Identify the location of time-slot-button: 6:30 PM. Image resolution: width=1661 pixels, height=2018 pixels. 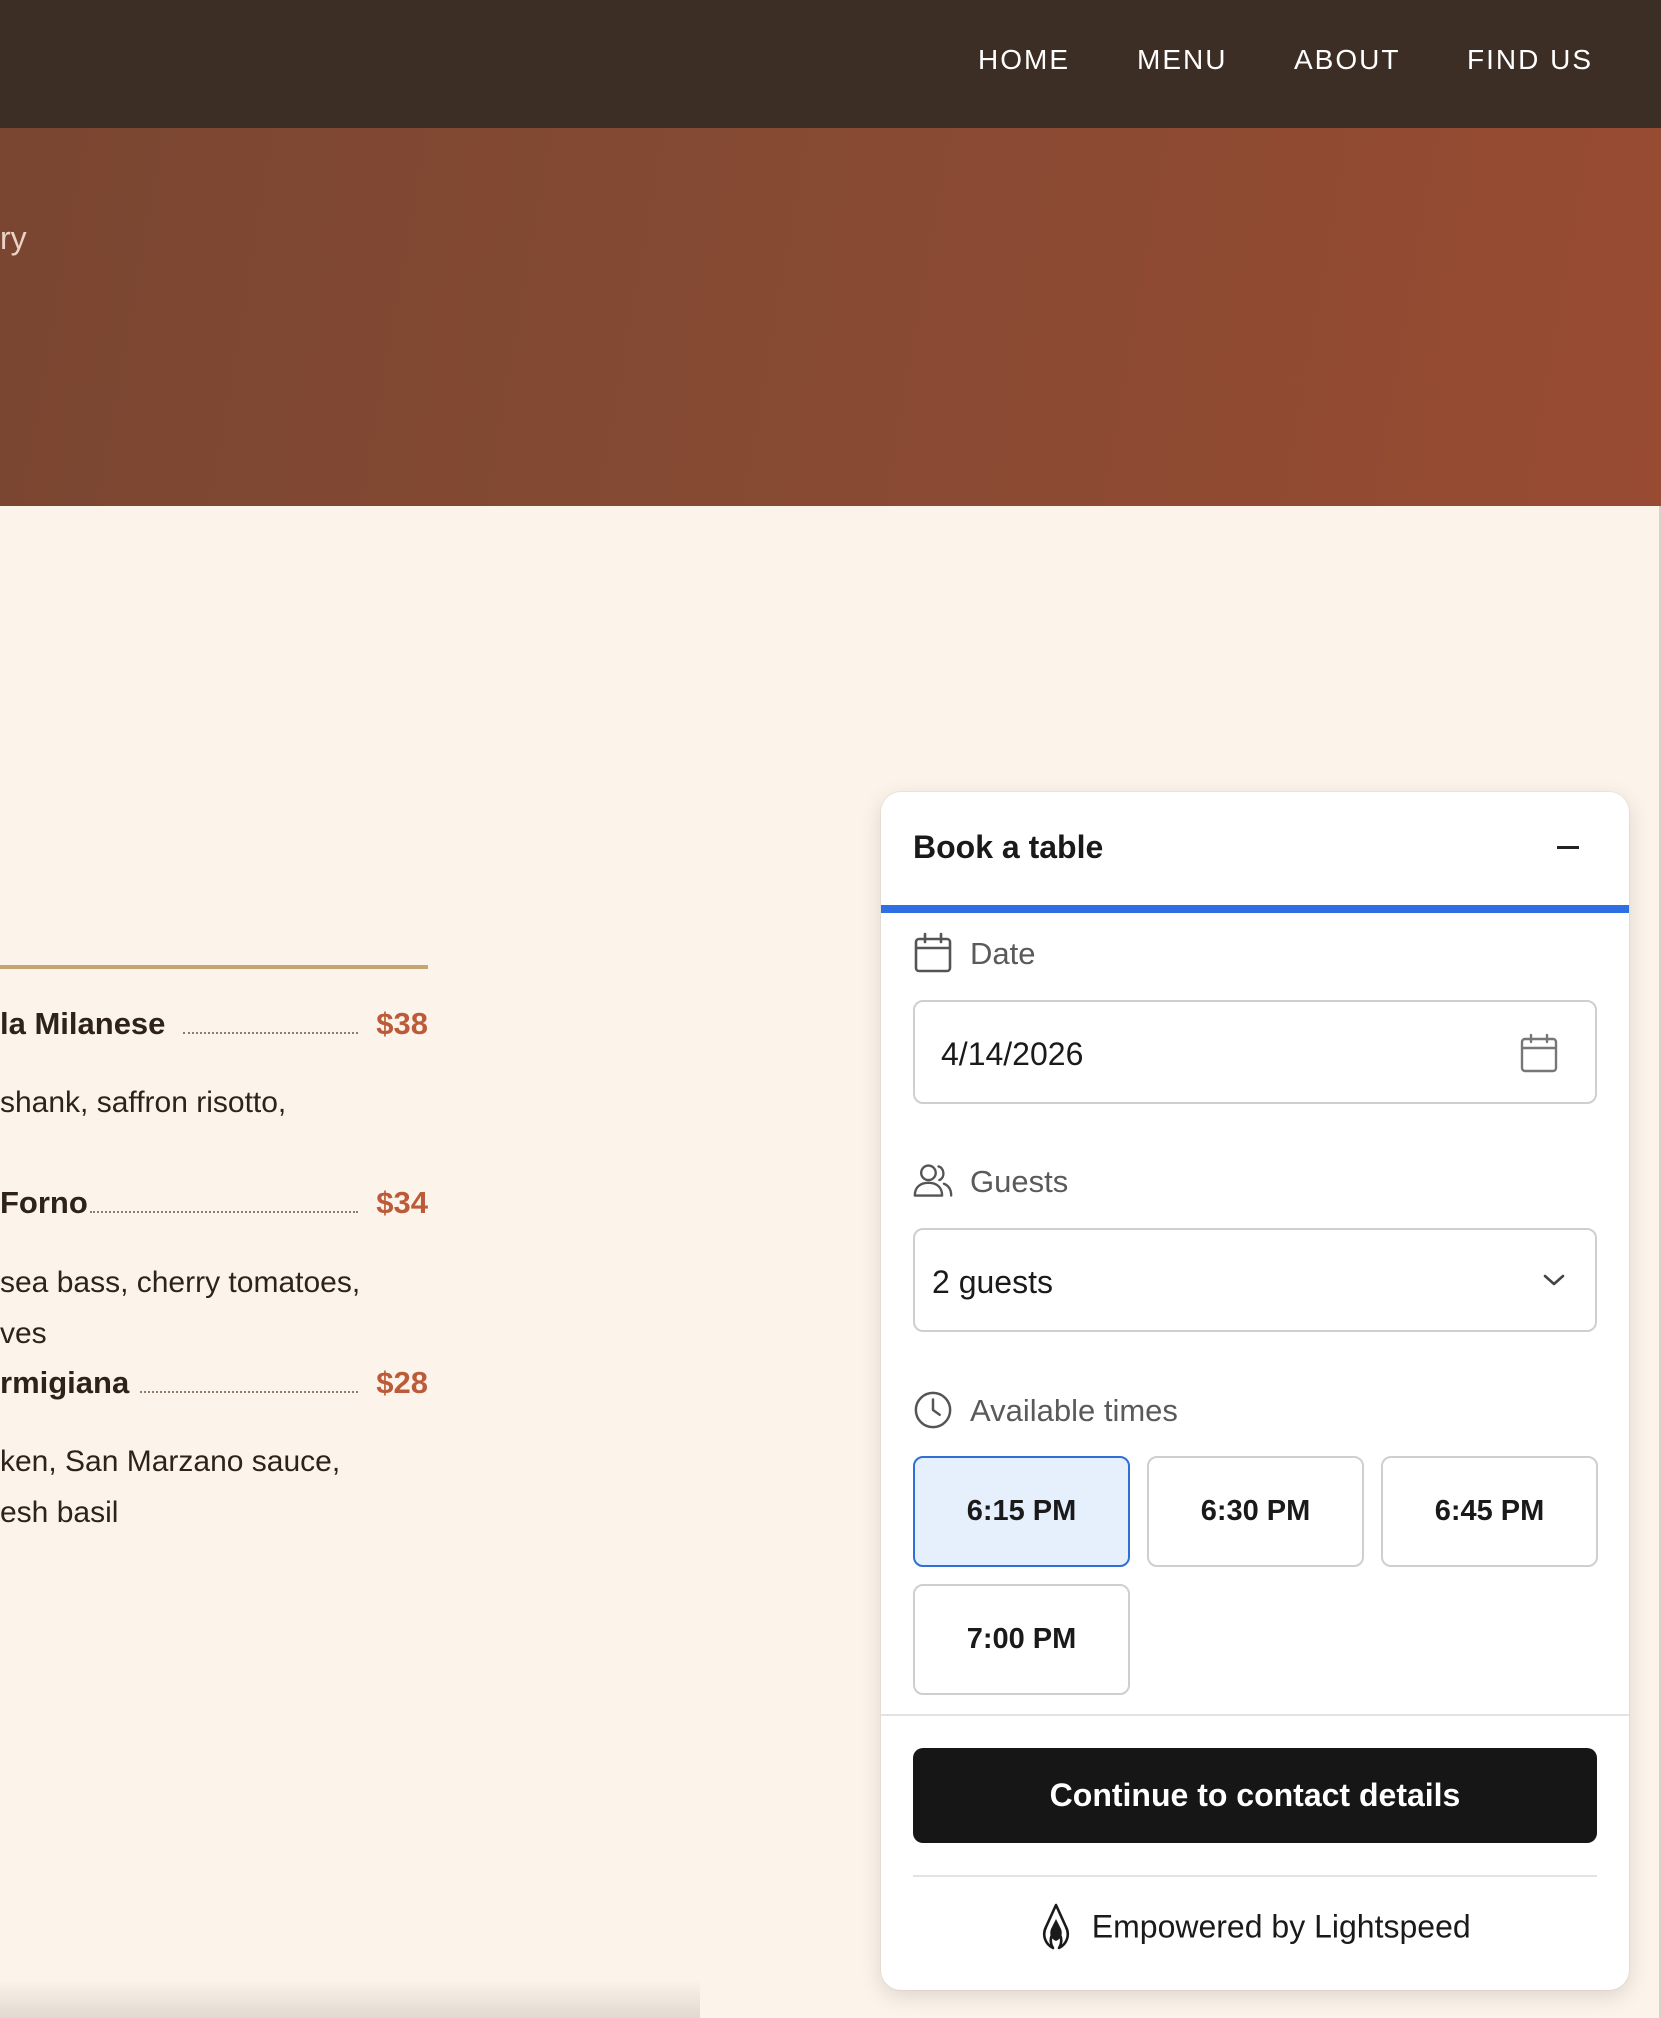
(1255, 1511).